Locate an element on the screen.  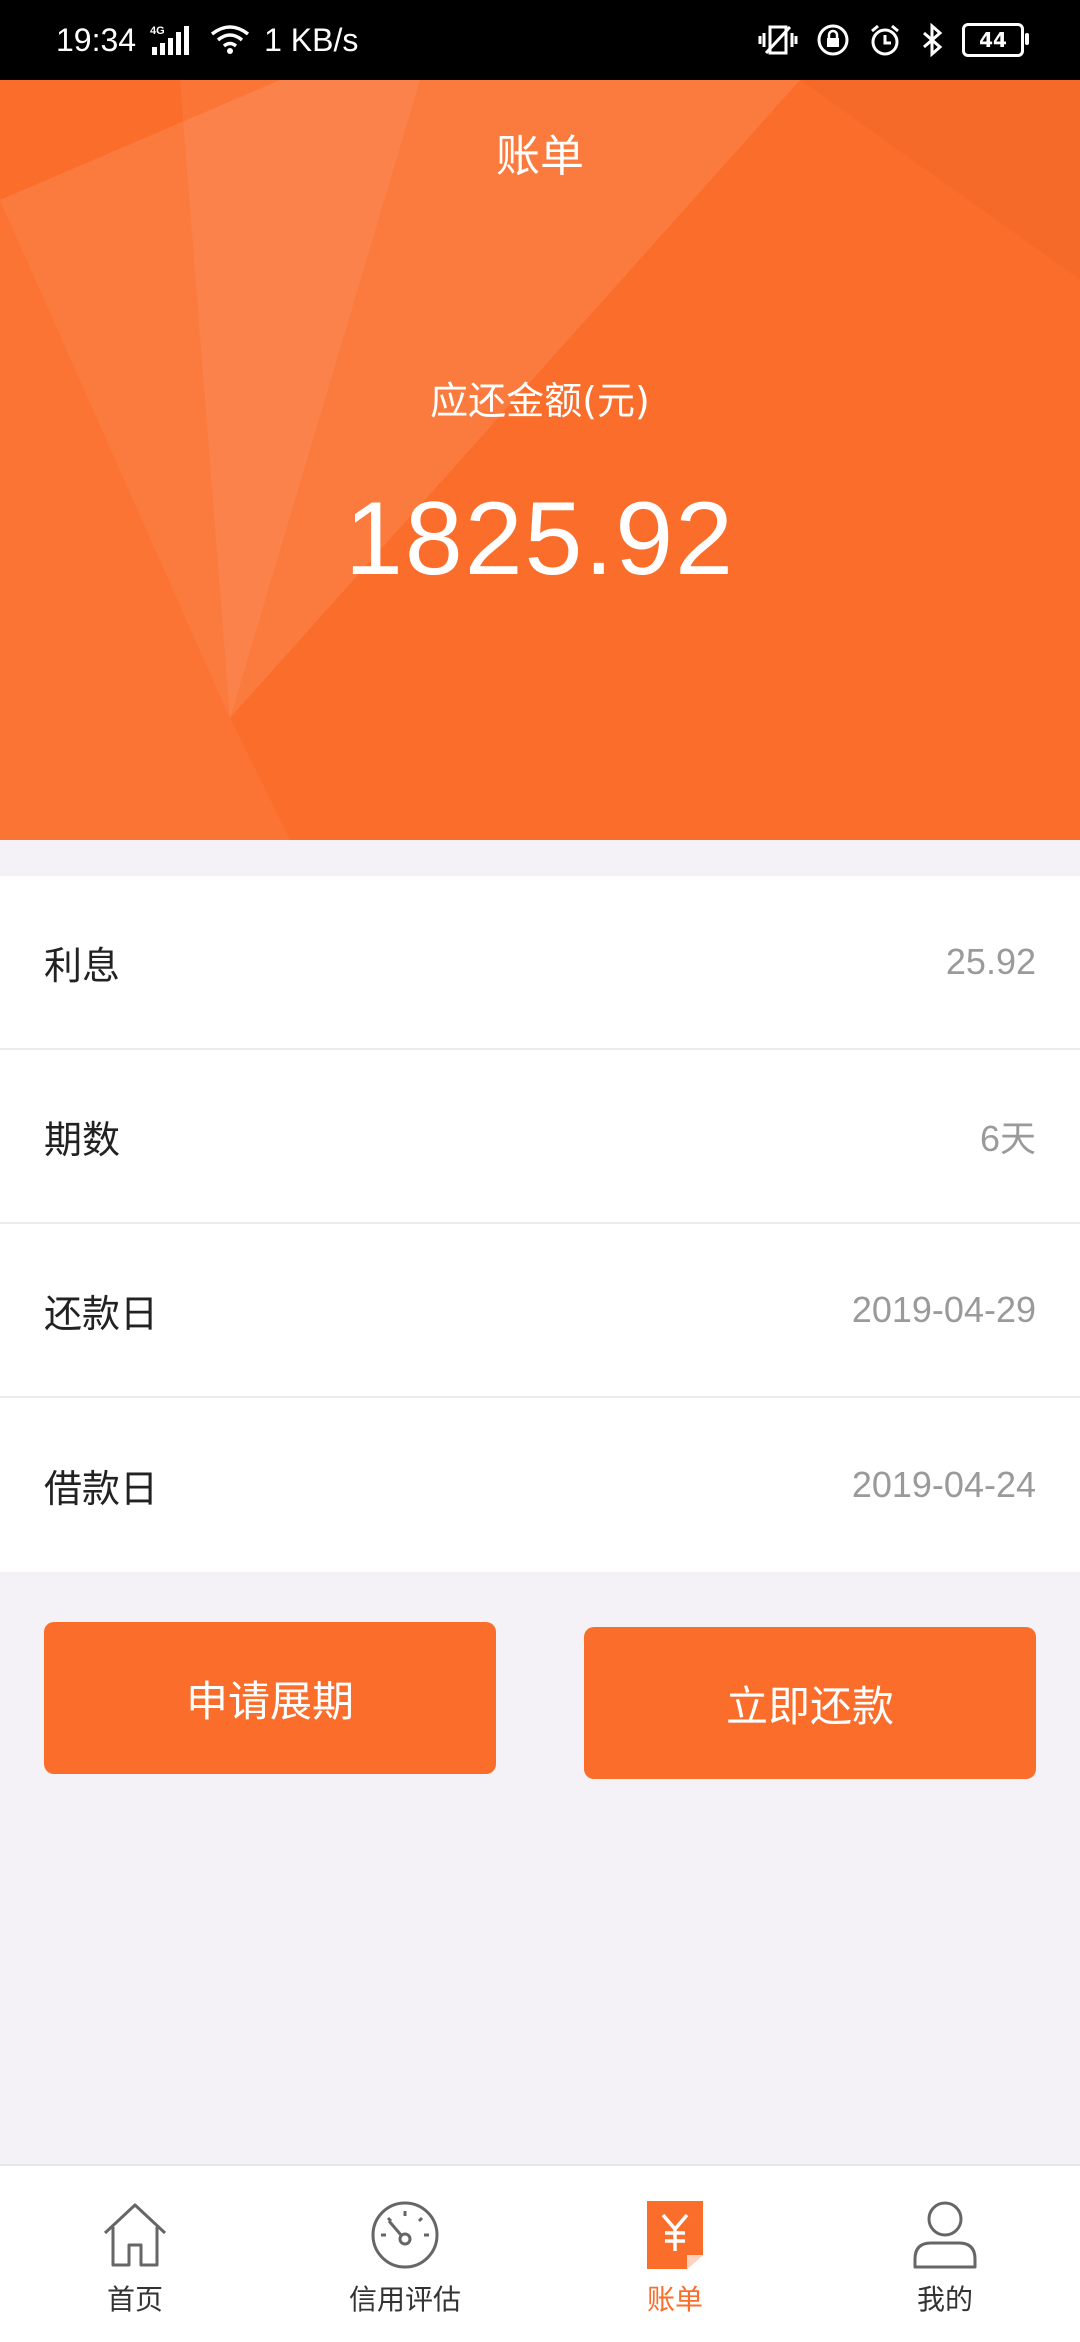
detail-value: 6天 is located at coordinates (1007, 1138).